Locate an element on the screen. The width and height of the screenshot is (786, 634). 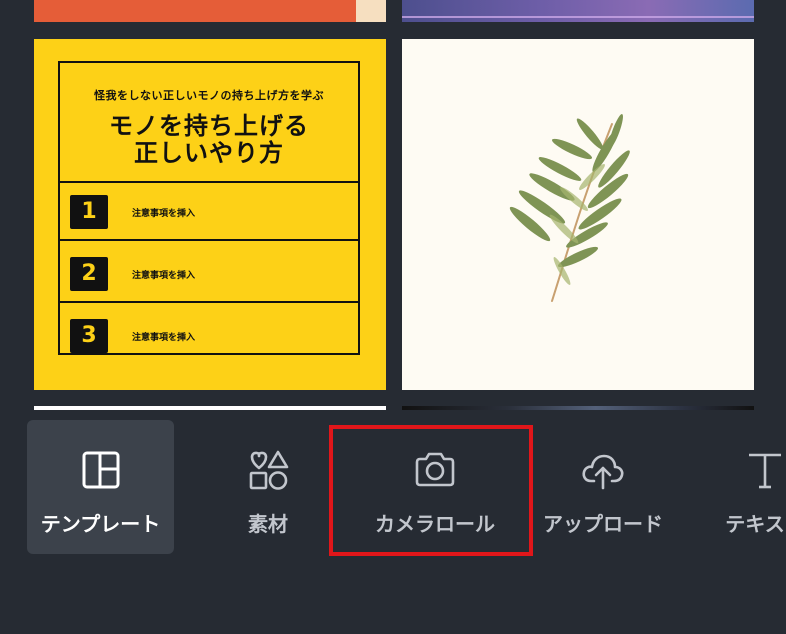
checklist-row: 2 注意事項を挿入 is located at coordinates (209, 273).